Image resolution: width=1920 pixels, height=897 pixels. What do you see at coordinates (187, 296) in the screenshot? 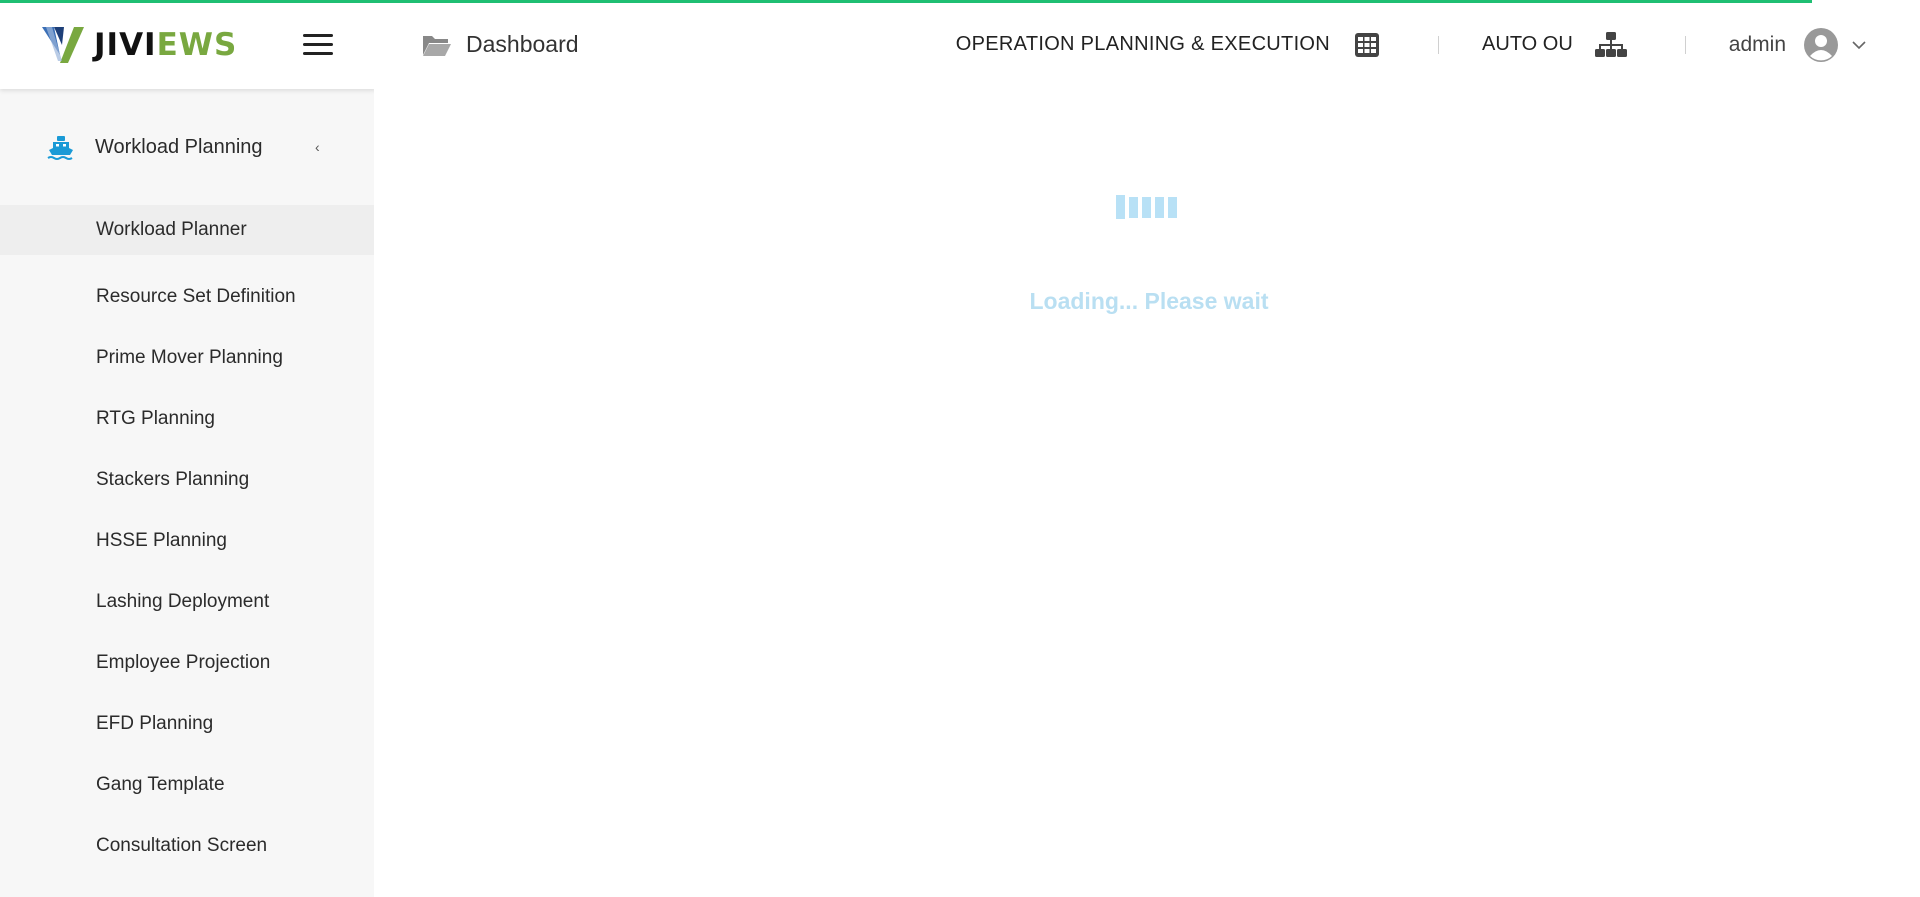
I see `sidebar-item-resource-set-definition: Resource Set Definition` at bounding box center [187, 296].